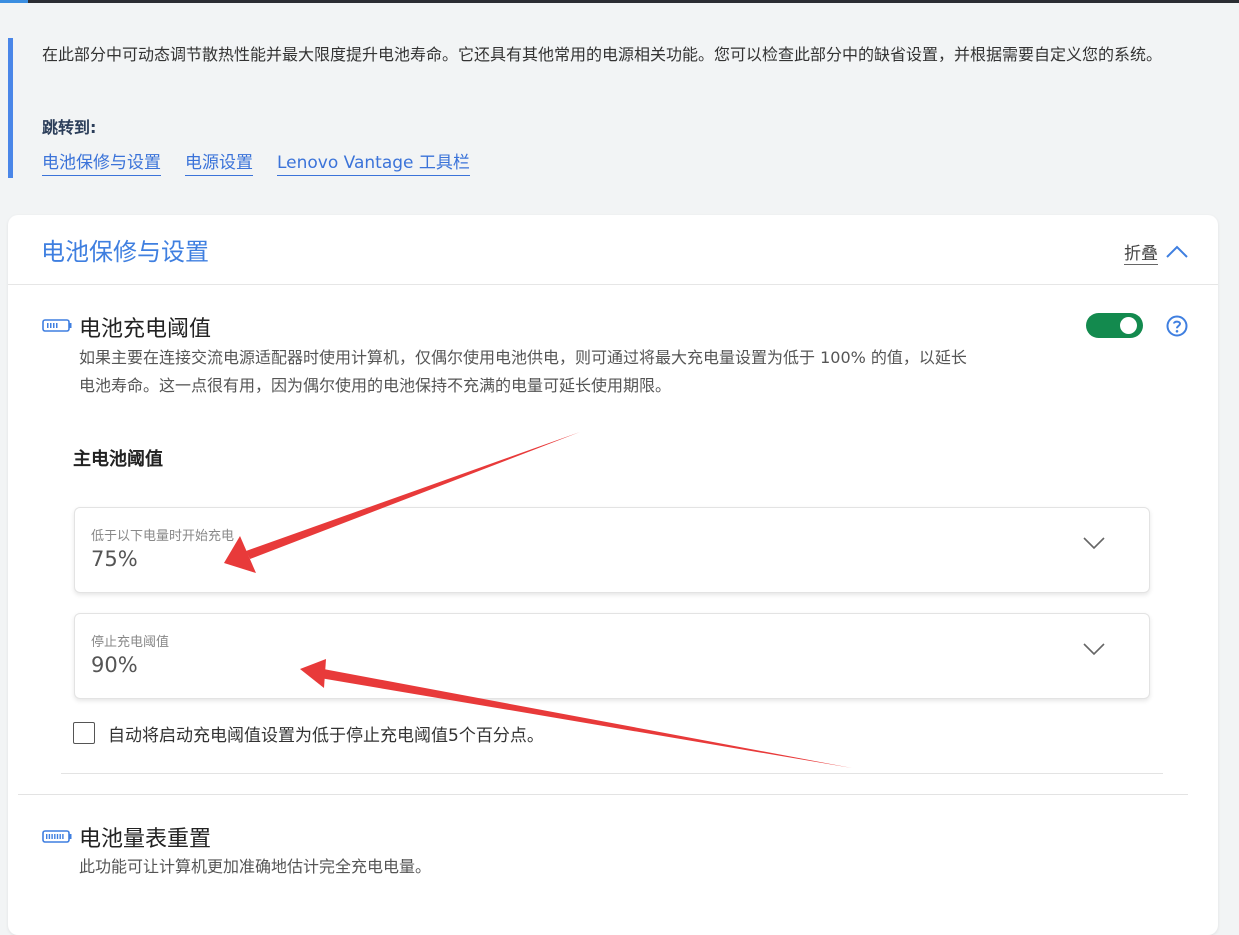  I want to click on jump-label: 跳转到:, so click(69, 127).